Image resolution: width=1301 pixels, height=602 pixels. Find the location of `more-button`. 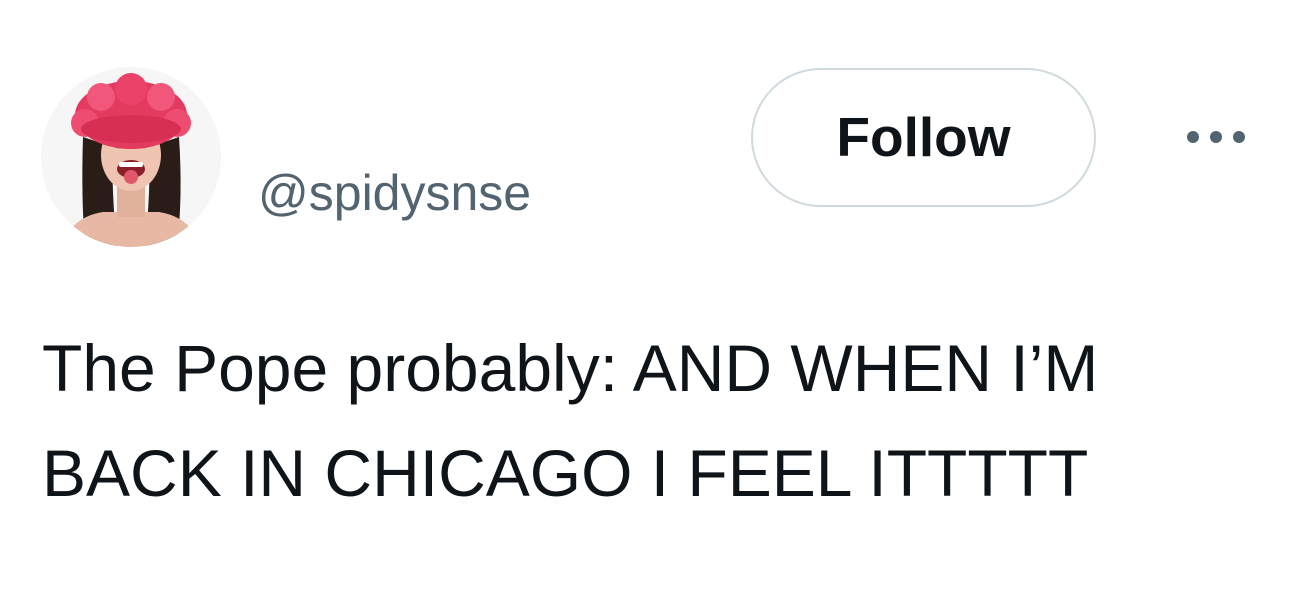

more-button is located at coordinates (1216, 137).